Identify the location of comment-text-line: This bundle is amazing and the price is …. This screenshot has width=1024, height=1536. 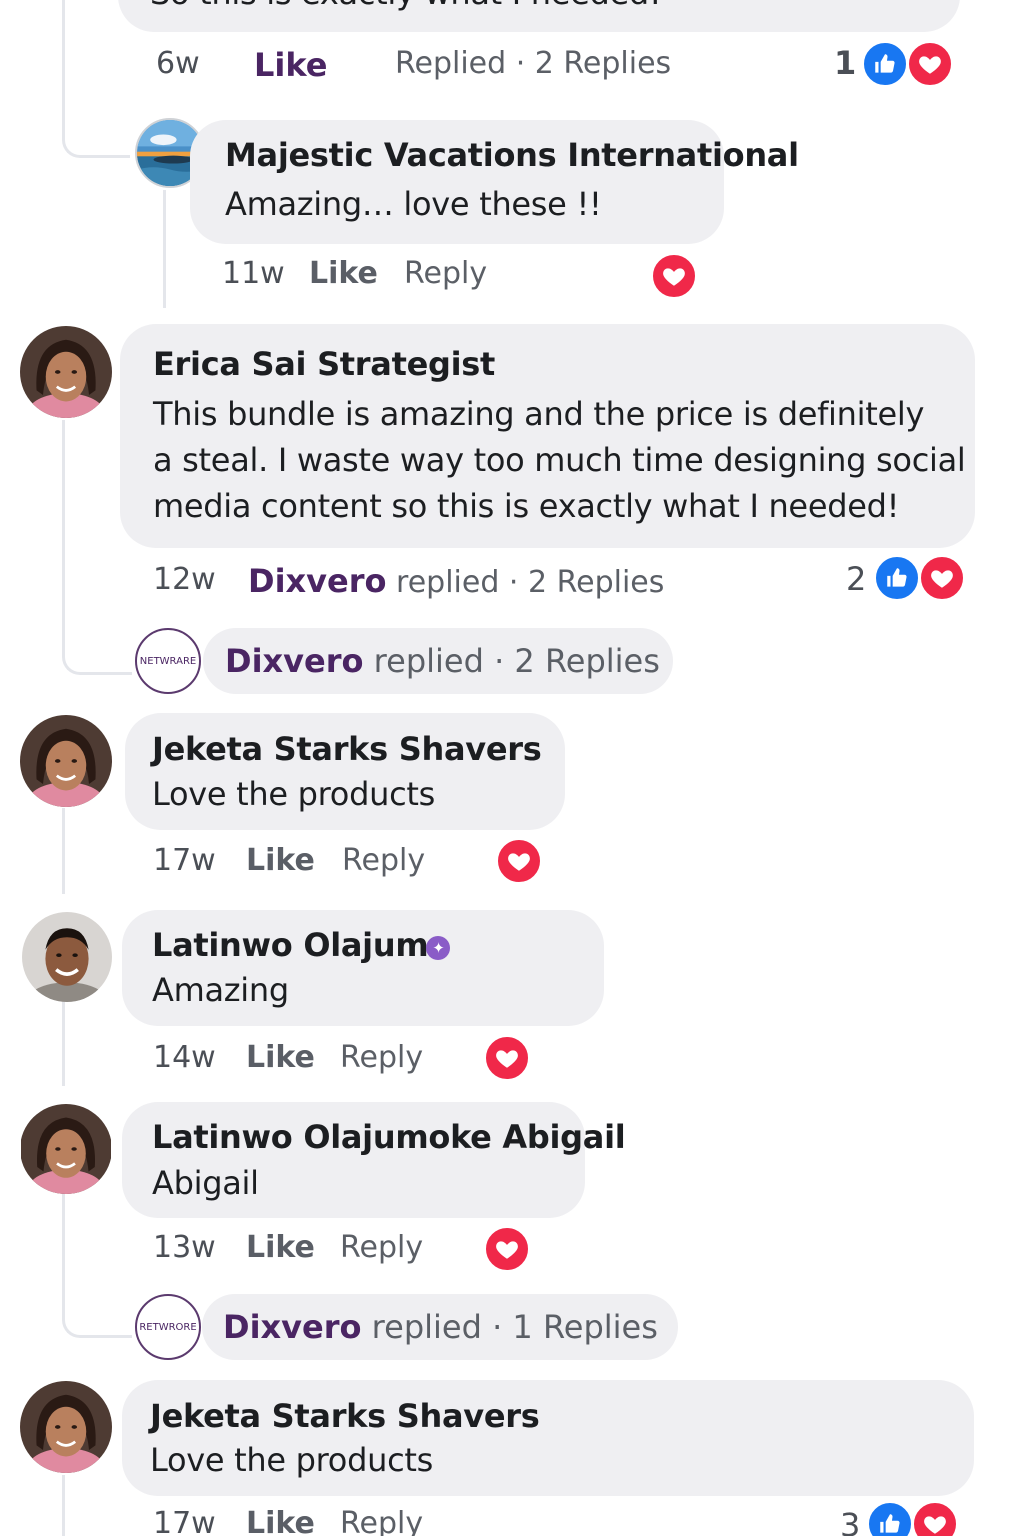
(539, 414).